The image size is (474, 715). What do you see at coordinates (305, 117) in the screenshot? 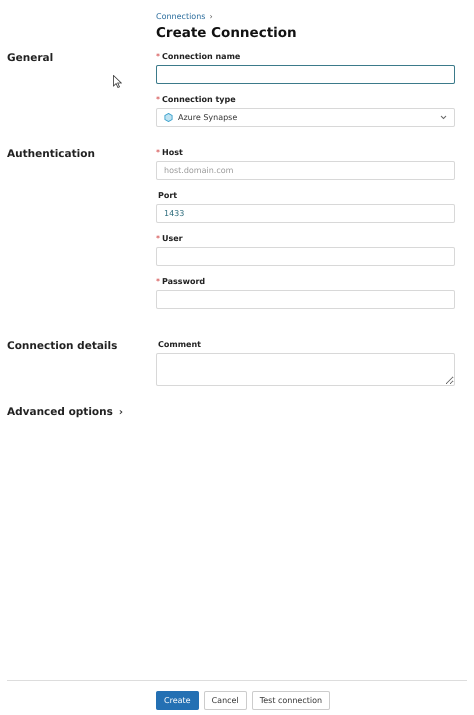
I see `connection-type-dropdown: Azure Synapse` at bounding box center [305, 117].